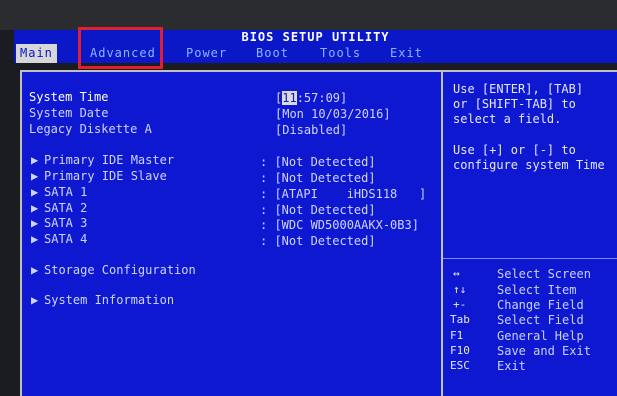  What do you see at coordinates (343, 194) in the screenshot?
I see `sata1-value: : [ATAPI iHDS118 ]` at bounding box center [343, 194].